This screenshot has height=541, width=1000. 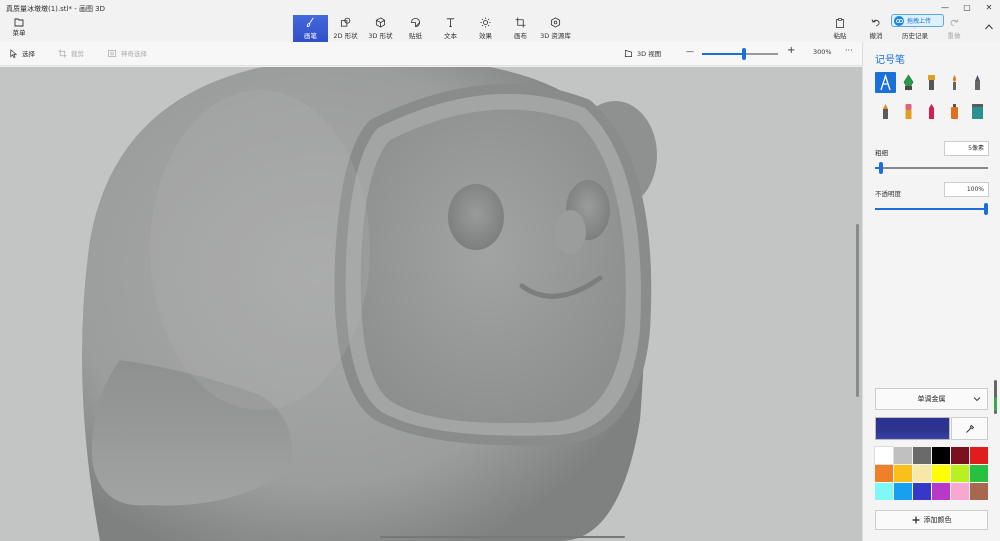 I want to click on panel-scroll-indicator, so click(x=995, y=404).